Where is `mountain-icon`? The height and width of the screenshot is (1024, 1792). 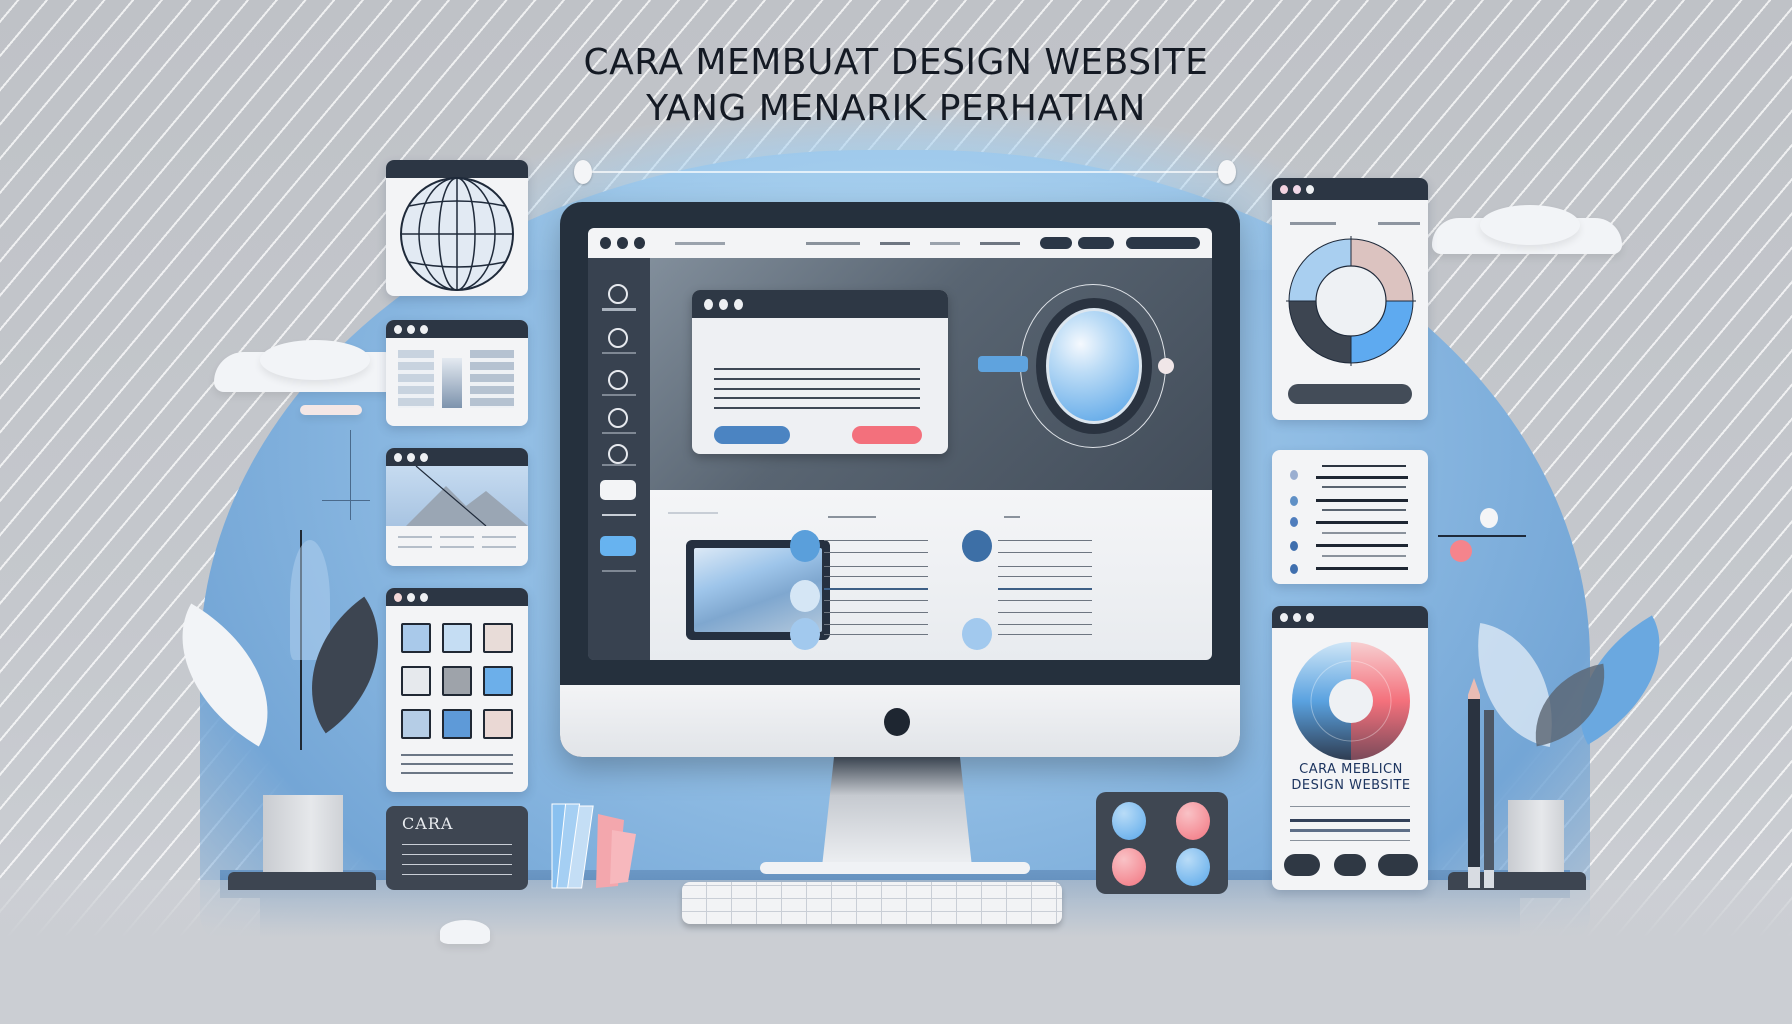 mountain-icon is located at coordinates (467, 496).